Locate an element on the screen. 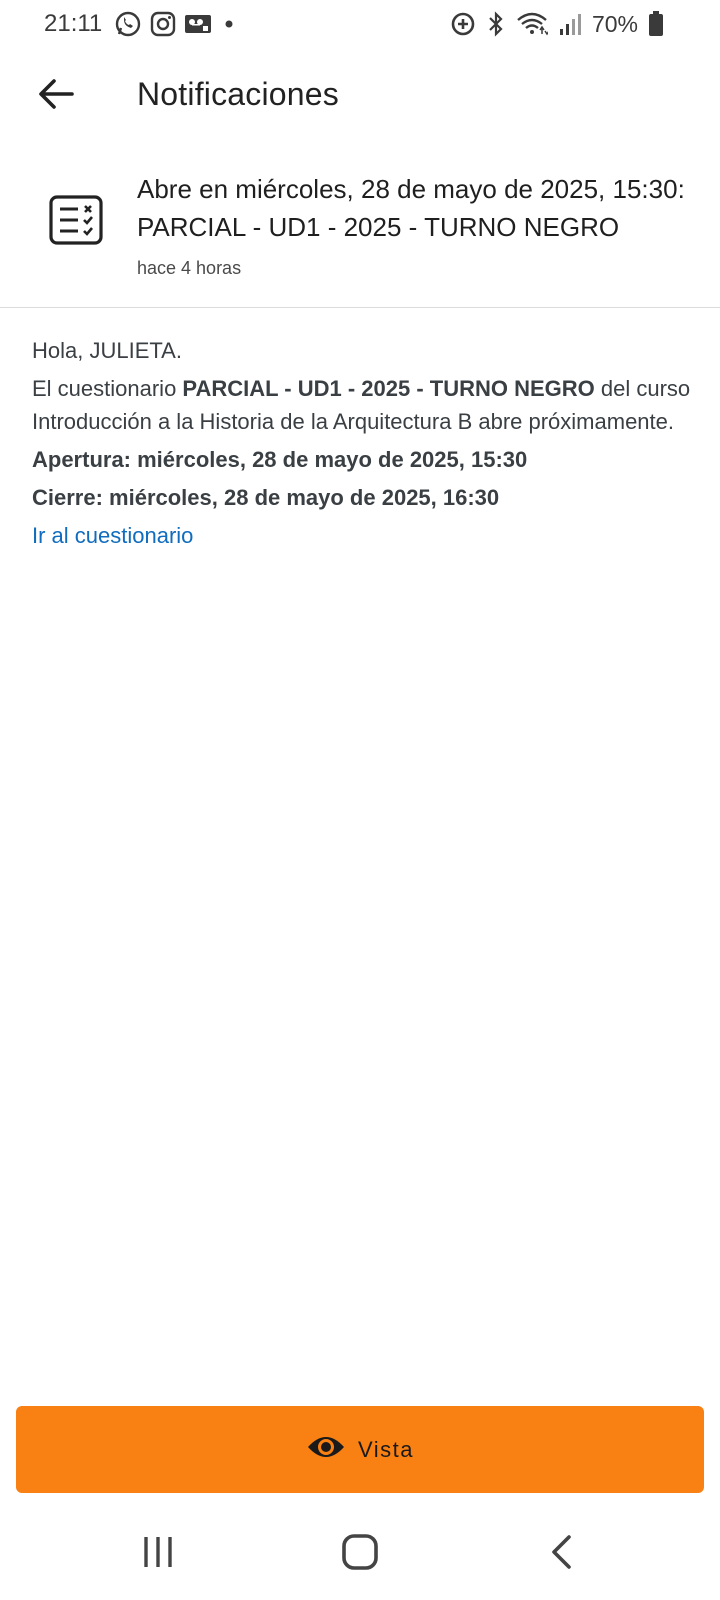 The width and height of the screenshot is (720, 1600). page-title: Notificaciones is located at coordinates (238, 94).